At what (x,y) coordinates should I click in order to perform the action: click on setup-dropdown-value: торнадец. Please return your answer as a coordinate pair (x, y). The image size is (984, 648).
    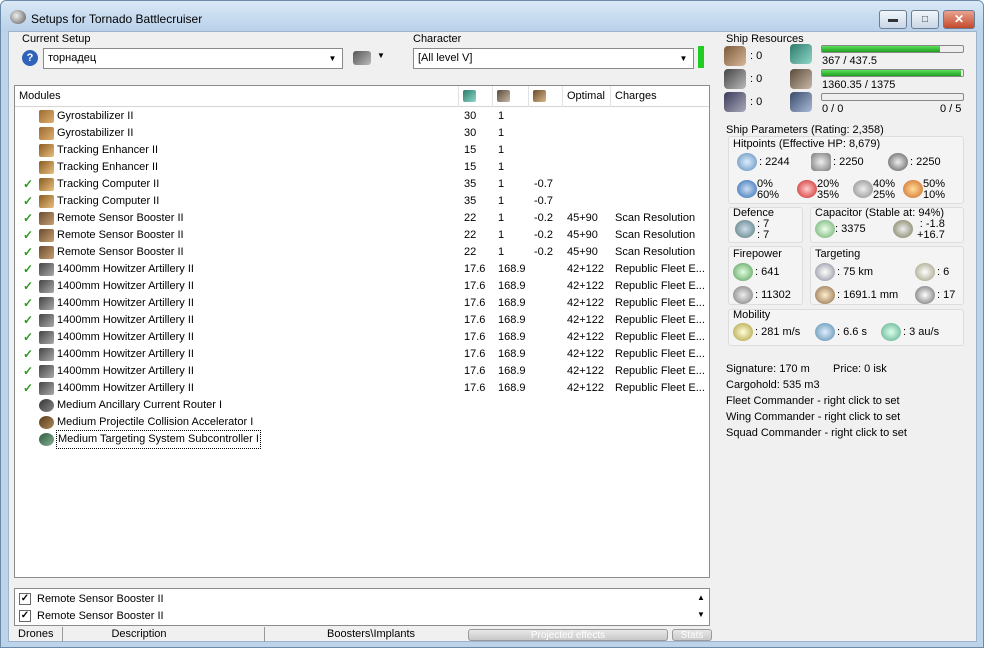
    Looking at the image, I should click on (72, 58).